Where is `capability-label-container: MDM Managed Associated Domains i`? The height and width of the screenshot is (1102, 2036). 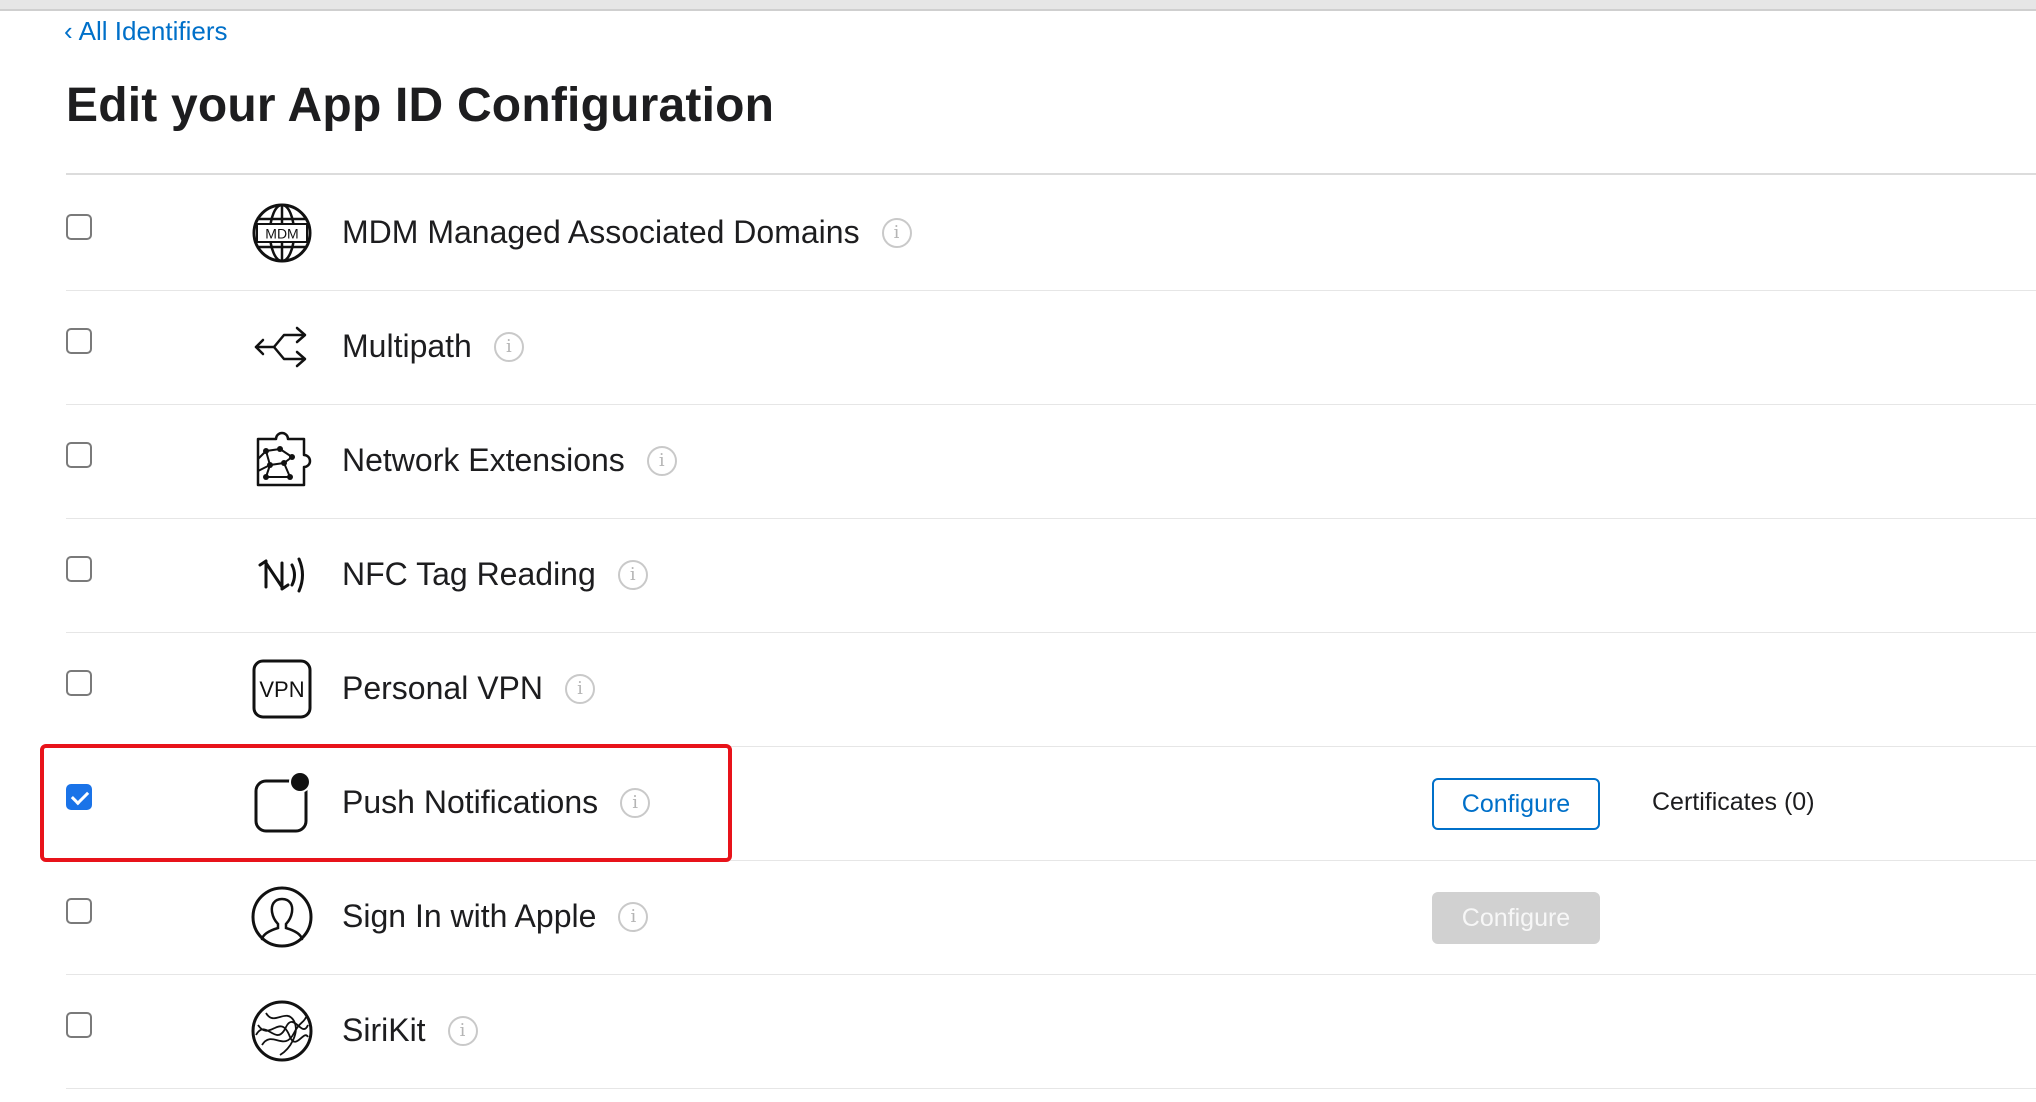 capability-label-container: MDM Managed Associated Domains i is located at coordinates (627, 232).